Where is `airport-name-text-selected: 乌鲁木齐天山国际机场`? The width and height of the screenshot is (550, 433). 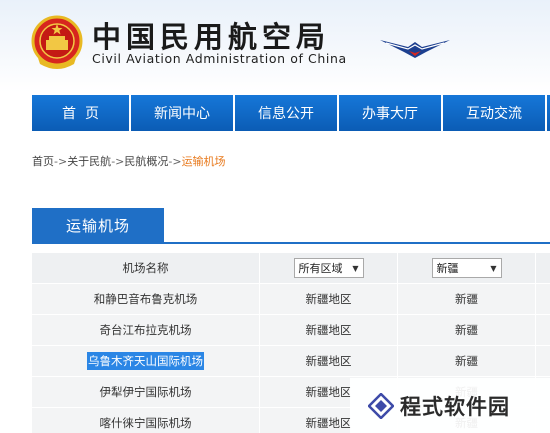
airport-name-text-selected: 乌鲁木齐天山国际机场 is located at coordinates (145, 361).